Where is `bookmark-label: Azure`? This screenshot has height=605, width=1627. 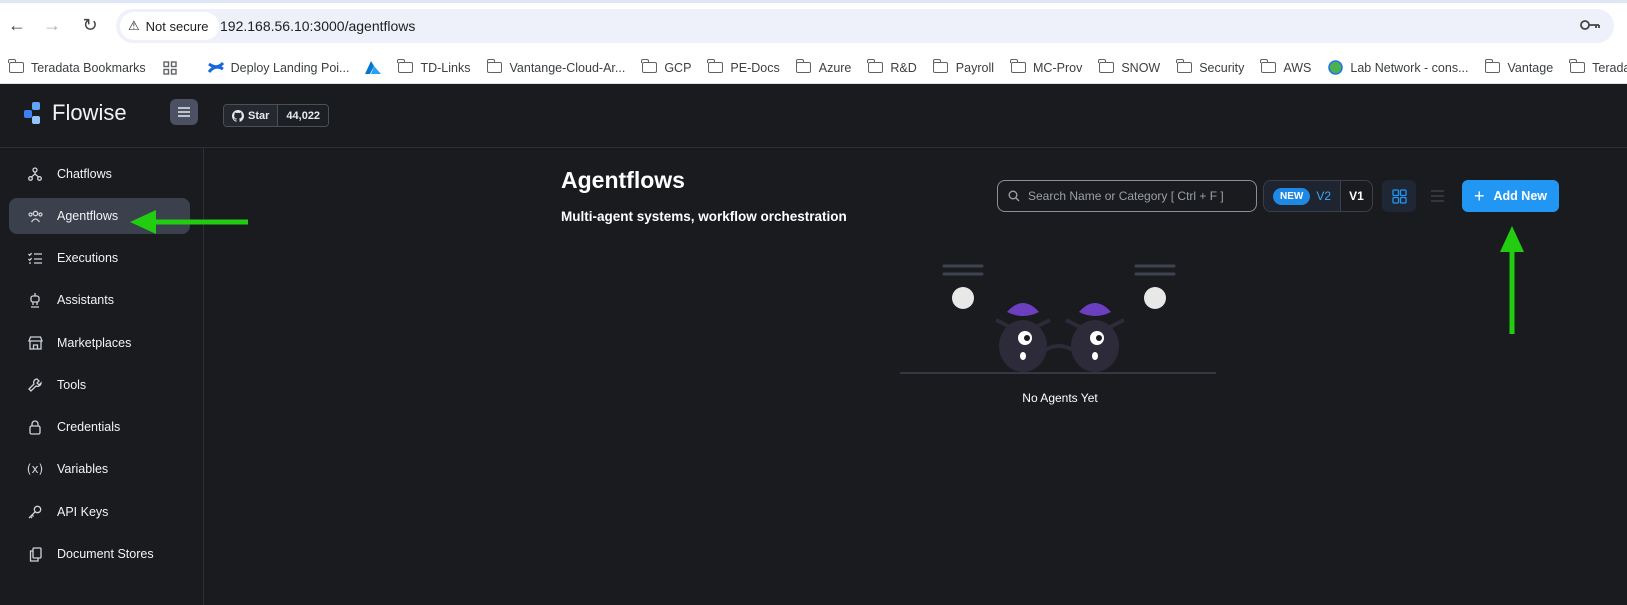
bookmark-label: Azure is located at coordinates (835, 67).